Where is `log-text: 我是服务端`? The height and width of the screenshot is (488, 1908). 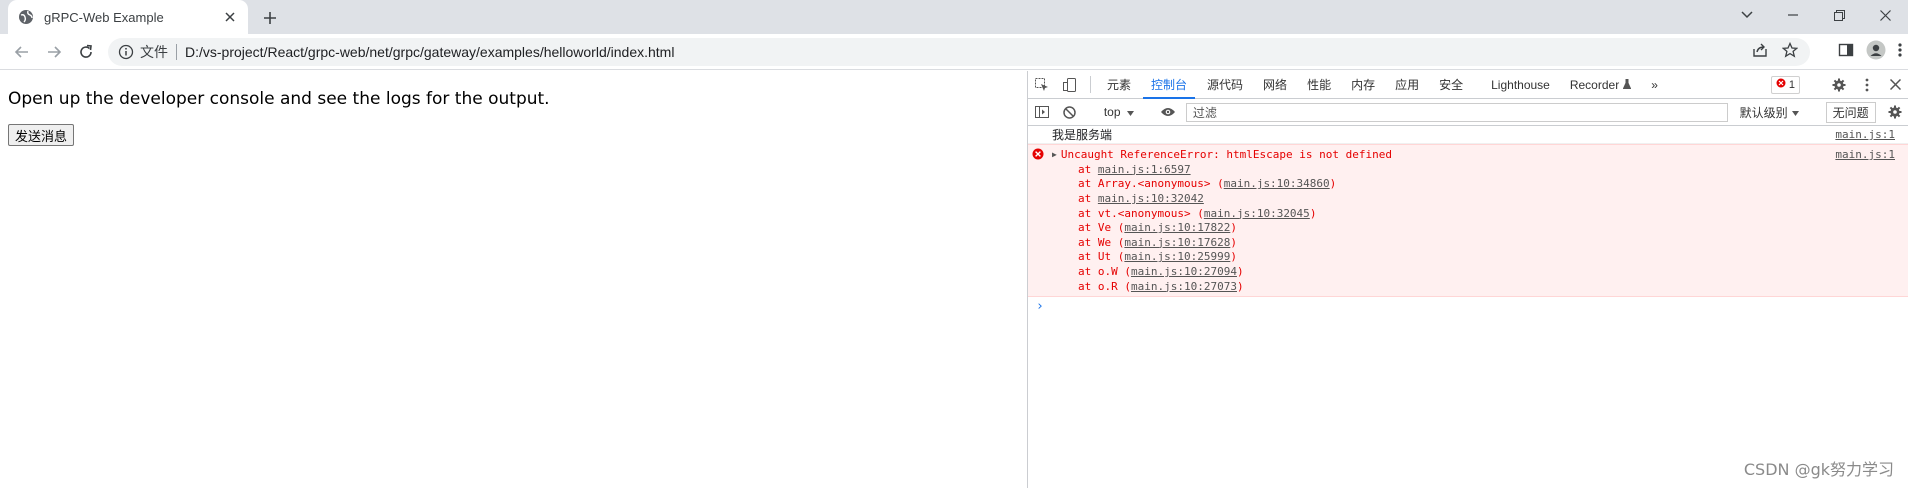 log-text: 我是服务端 is located at coordinates (1082, 135).